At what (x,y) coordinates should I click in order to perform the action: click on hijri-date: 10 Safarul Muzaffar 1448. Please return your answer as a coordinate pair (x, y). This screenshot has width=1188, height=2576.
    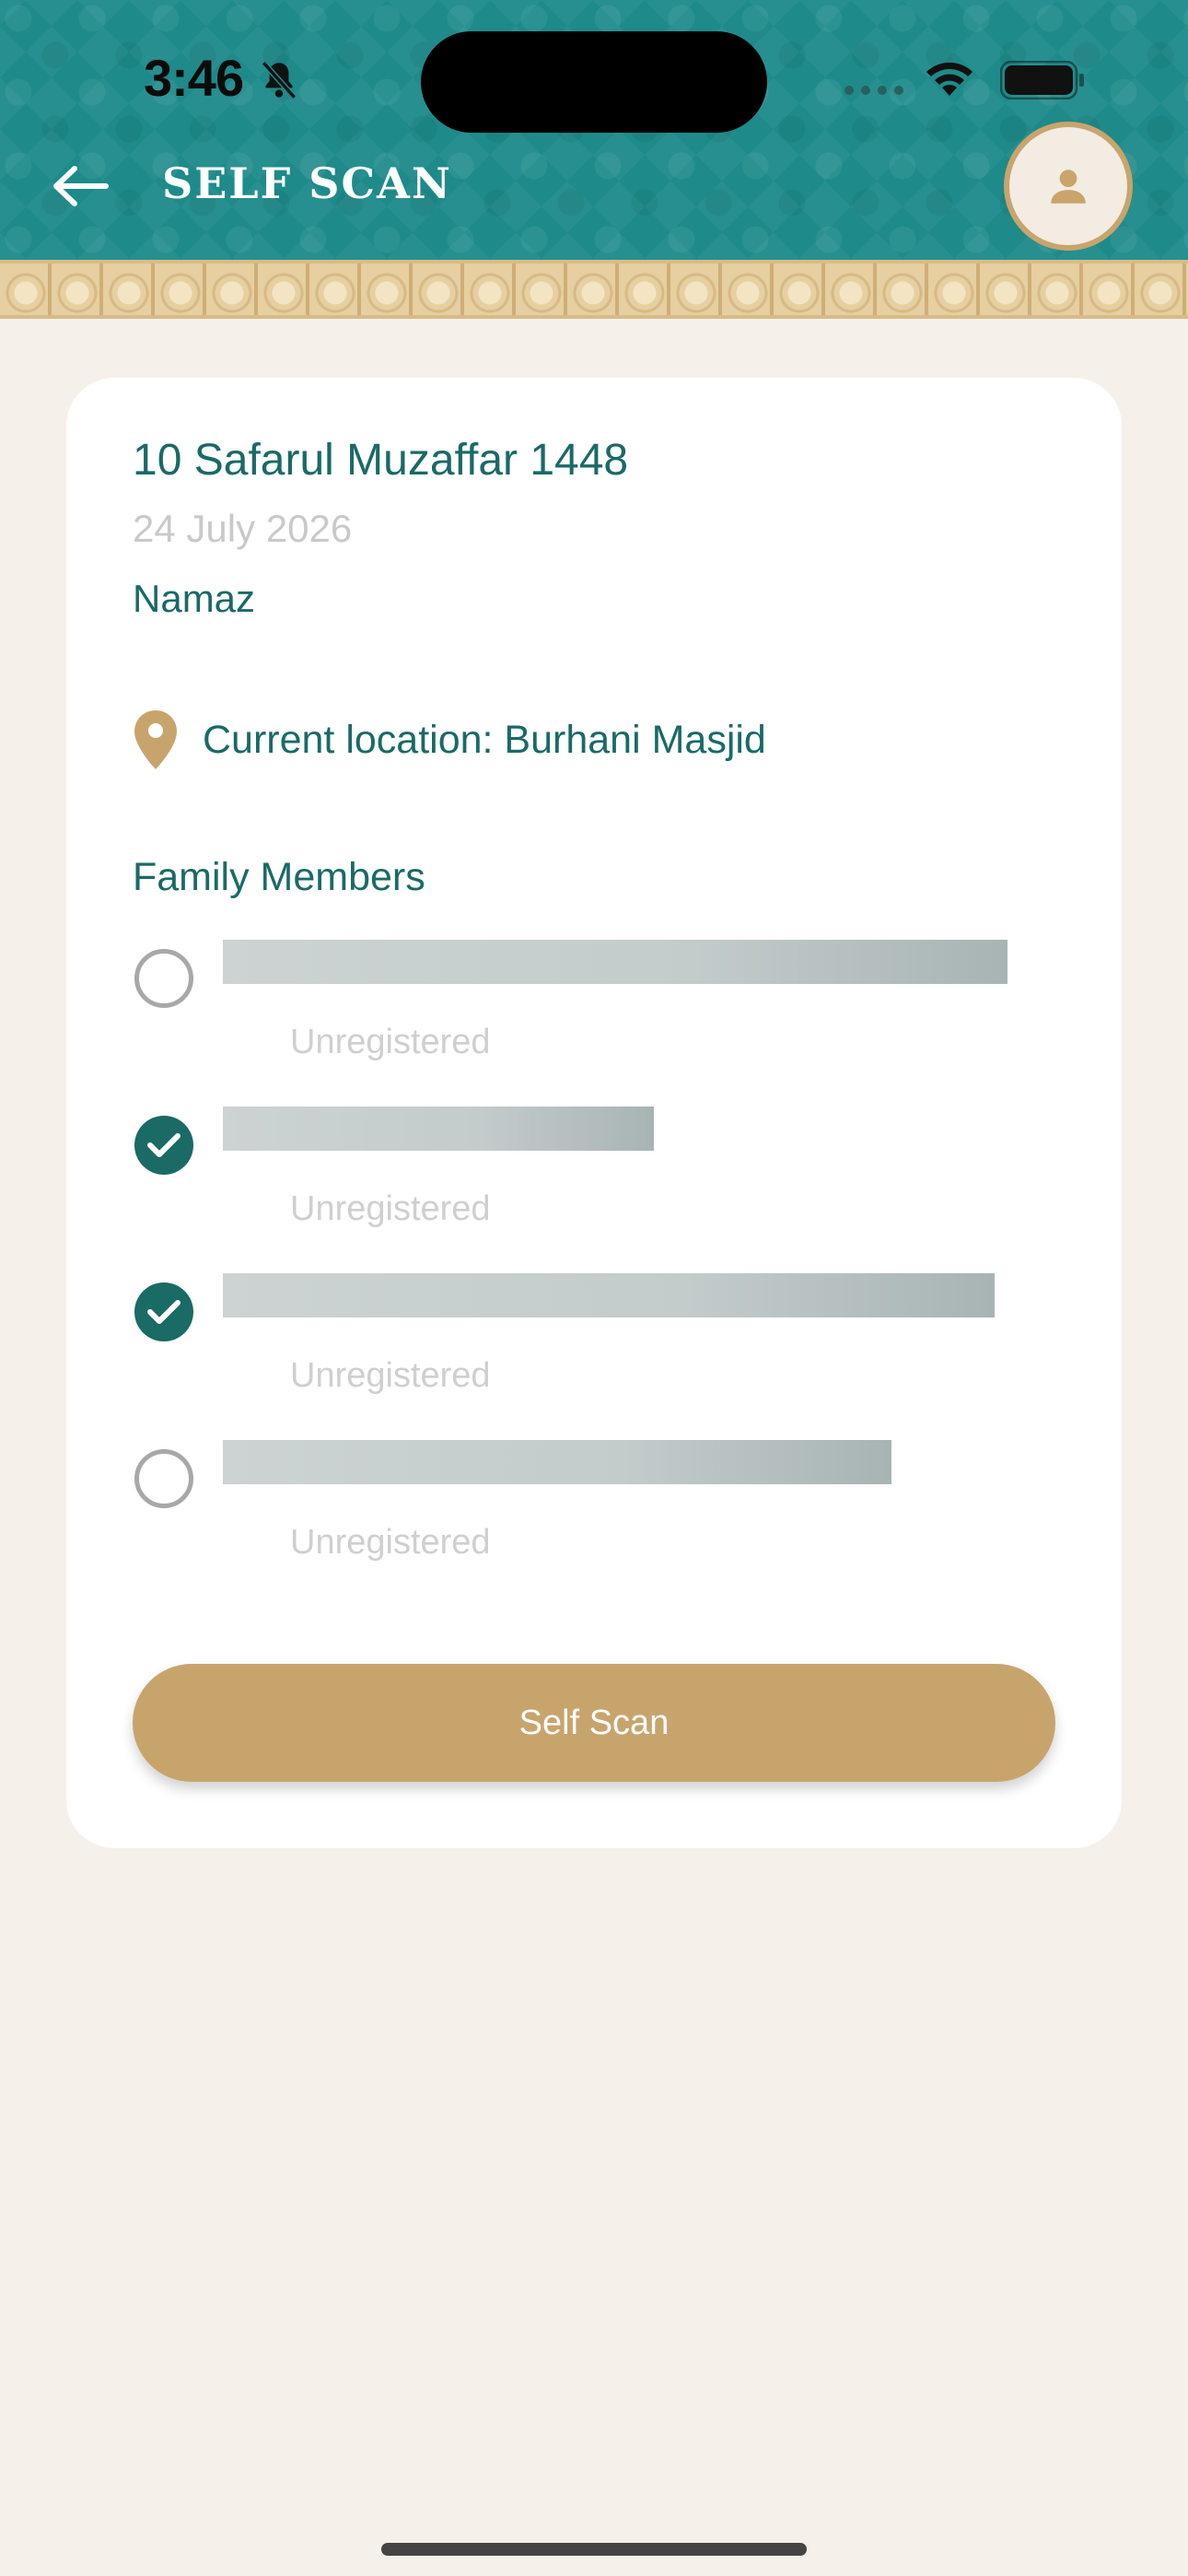
    Looking at the image, I should click on (381, 460).